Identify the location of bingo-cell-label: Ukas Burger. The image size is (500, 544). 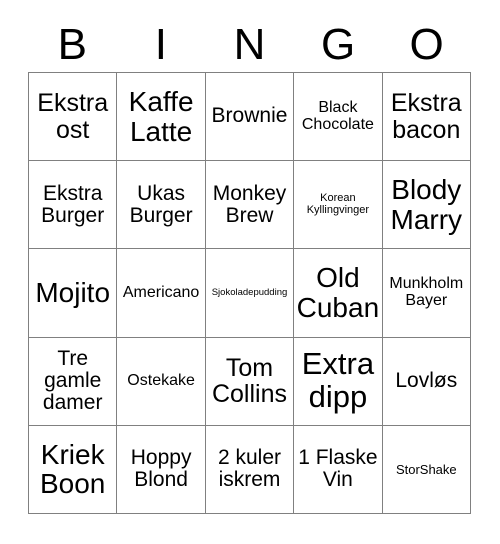
(161, 204).